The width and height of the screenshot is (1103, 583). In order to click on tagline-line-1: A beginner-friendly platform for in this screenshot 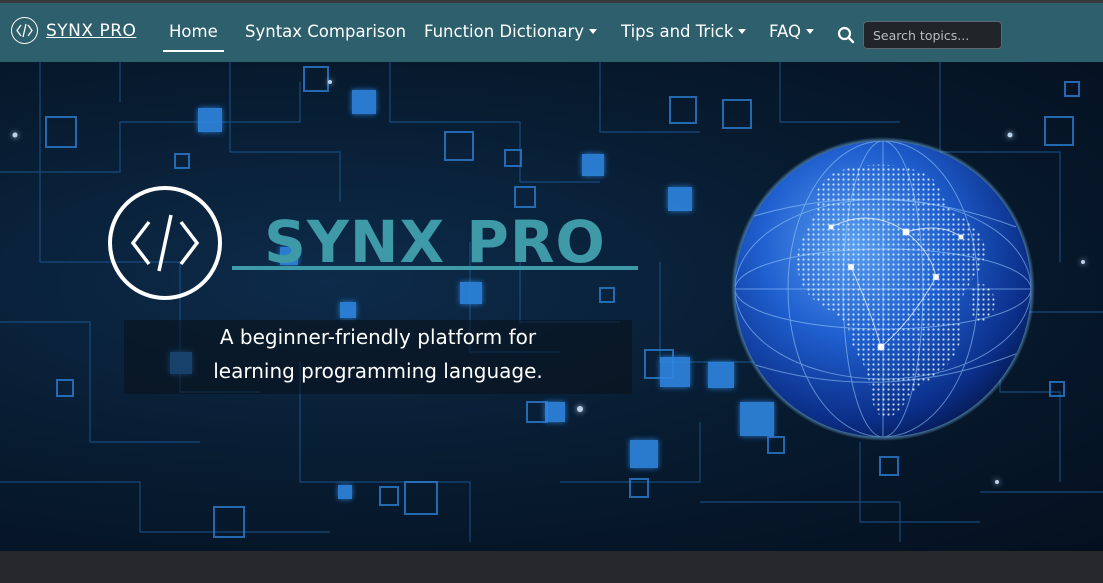, I will do `click(378, 337)`.